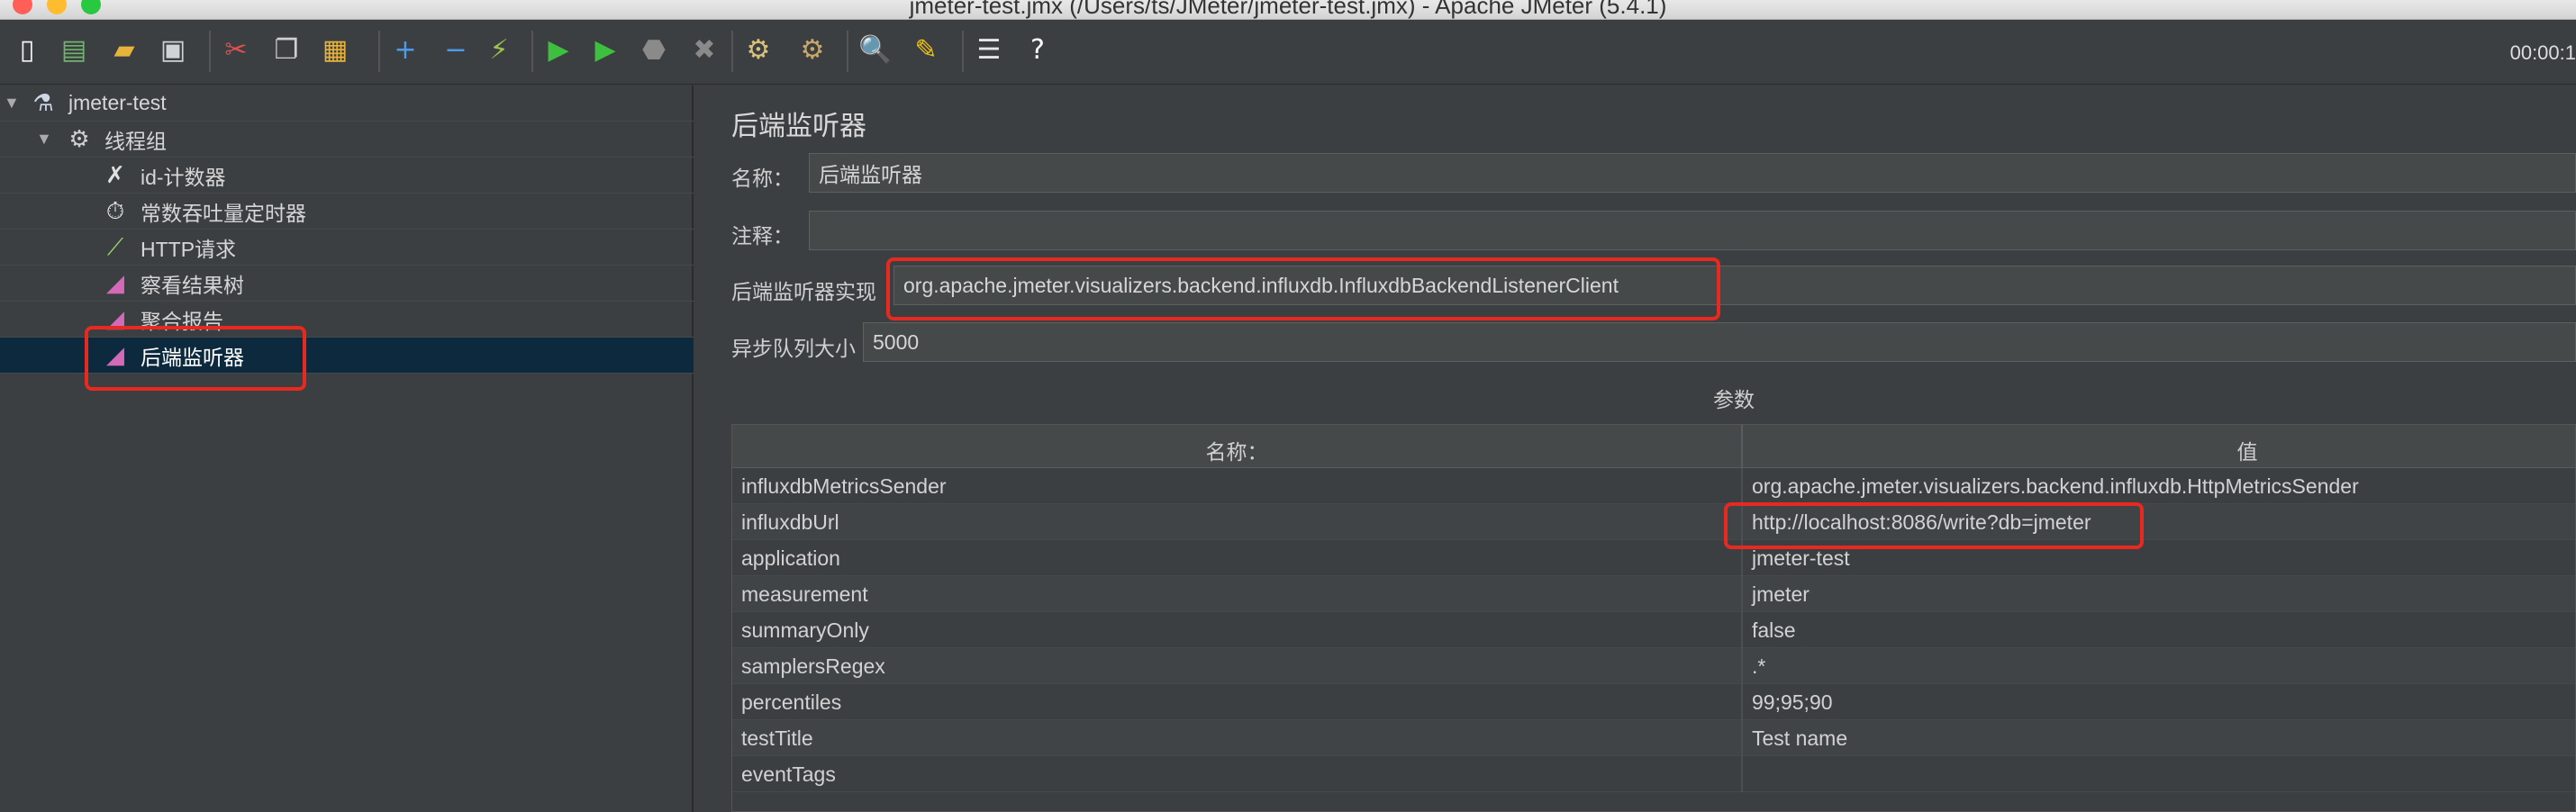 Image resolution: width=2576 pixels, height=812 pixels. Describe the element at coordinates (777, 738) in the screenshot. I see `parameter-name-cell: testTitle` at that location.